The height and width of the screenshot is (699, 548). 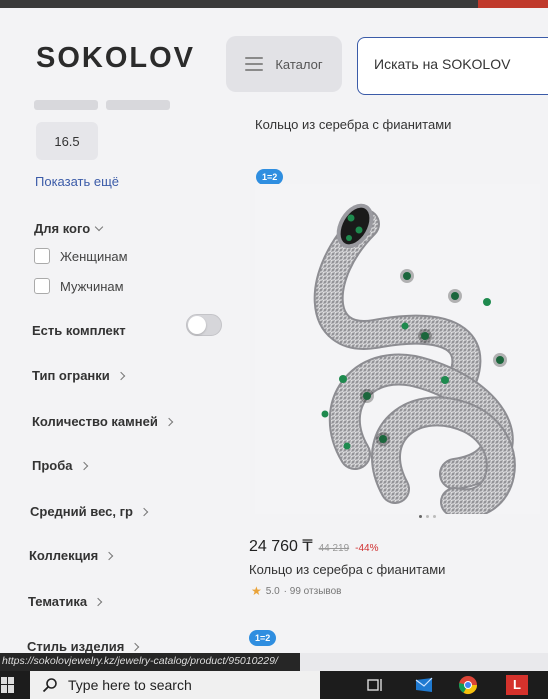 I want to click on windows-start-icon, so click(x=7, y=685).